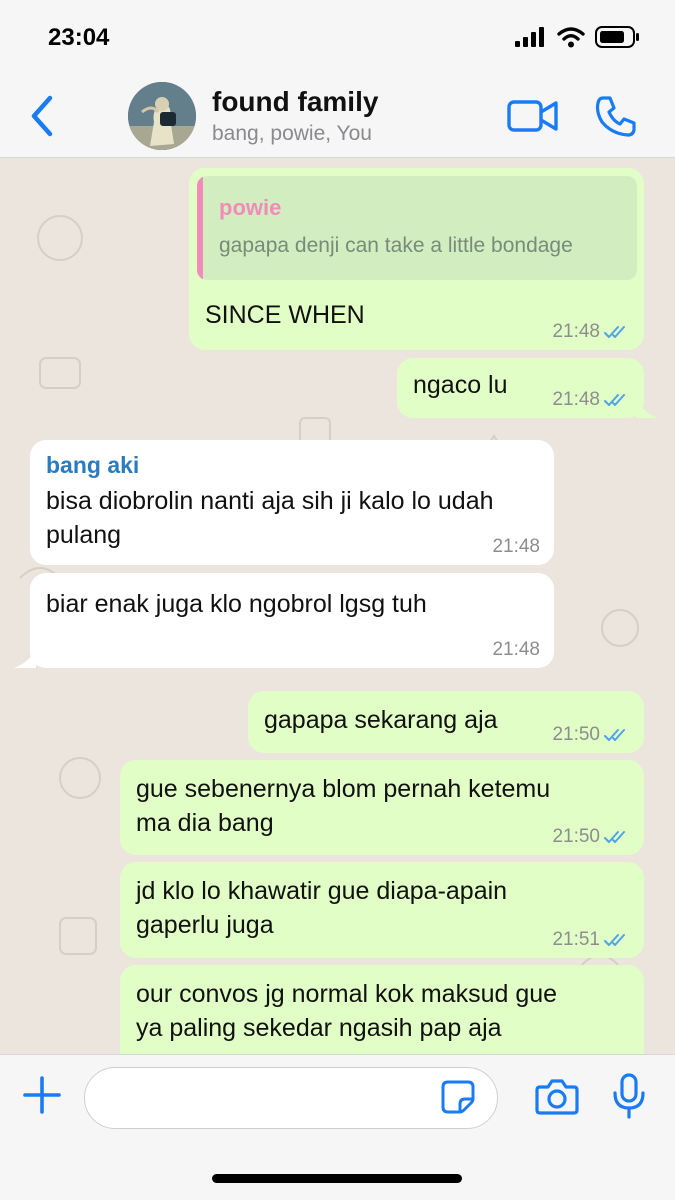  I want to click on message-meta: 21:51, so click(591, 940).